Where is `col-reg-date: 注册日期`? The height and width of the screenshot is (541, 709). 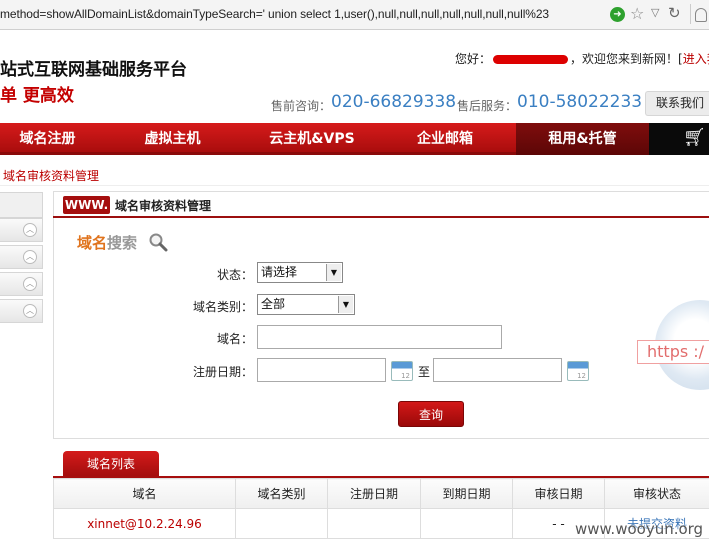 col-reg-date: 注册日期 is located at coordinates (374, 493).